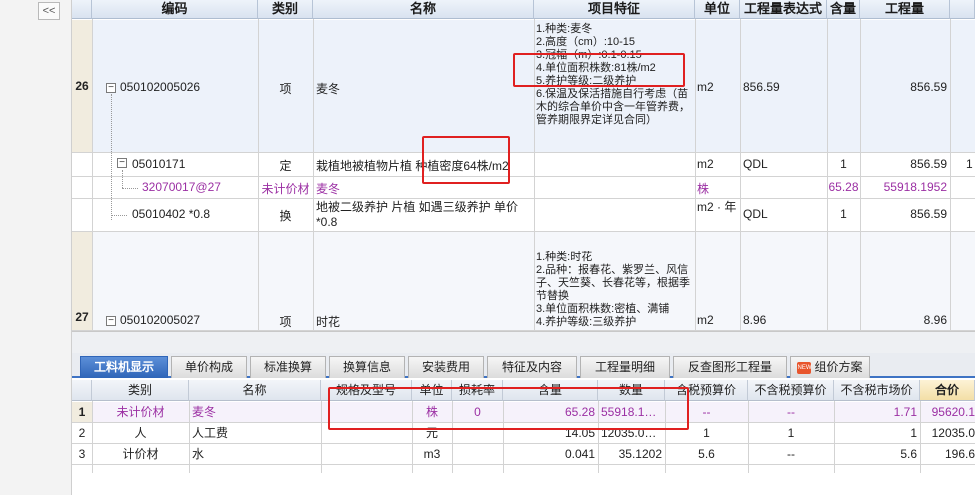  I want to click on item-unit: 株, so click(703, 189).